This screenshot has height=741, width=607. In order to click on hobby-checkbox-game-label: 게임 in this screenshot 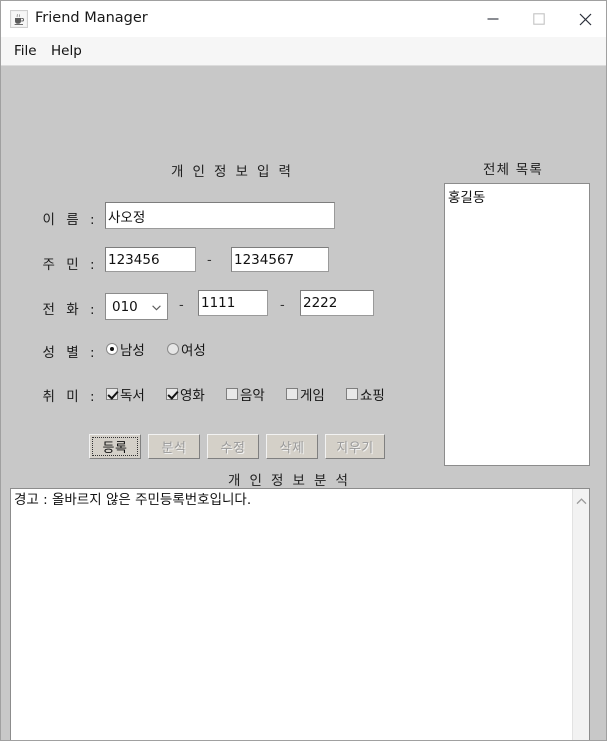, I will do `click(312, 396)`.